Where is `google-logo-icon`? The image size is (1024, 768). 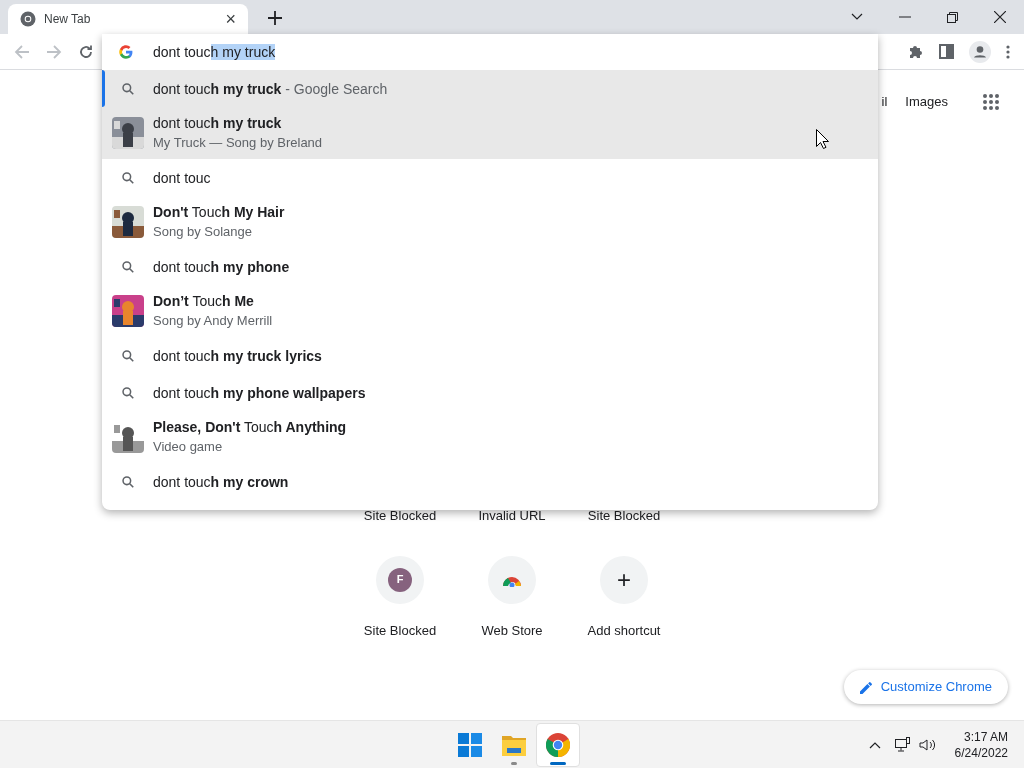
google-logo-icon is located at coordinates (126, 52).